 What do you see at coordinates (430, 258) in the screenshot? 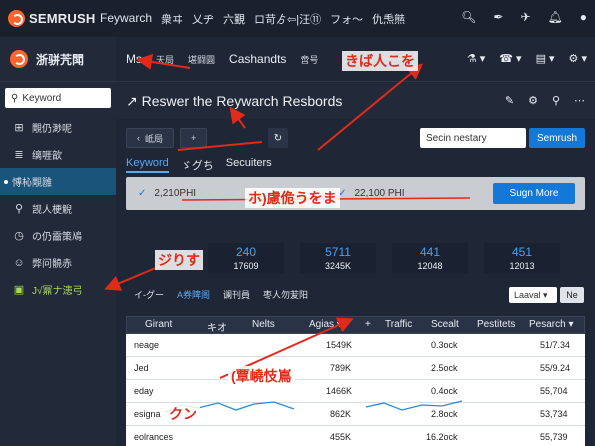
I see `metric-card: 441 12048` at bounding box center [430, 258].